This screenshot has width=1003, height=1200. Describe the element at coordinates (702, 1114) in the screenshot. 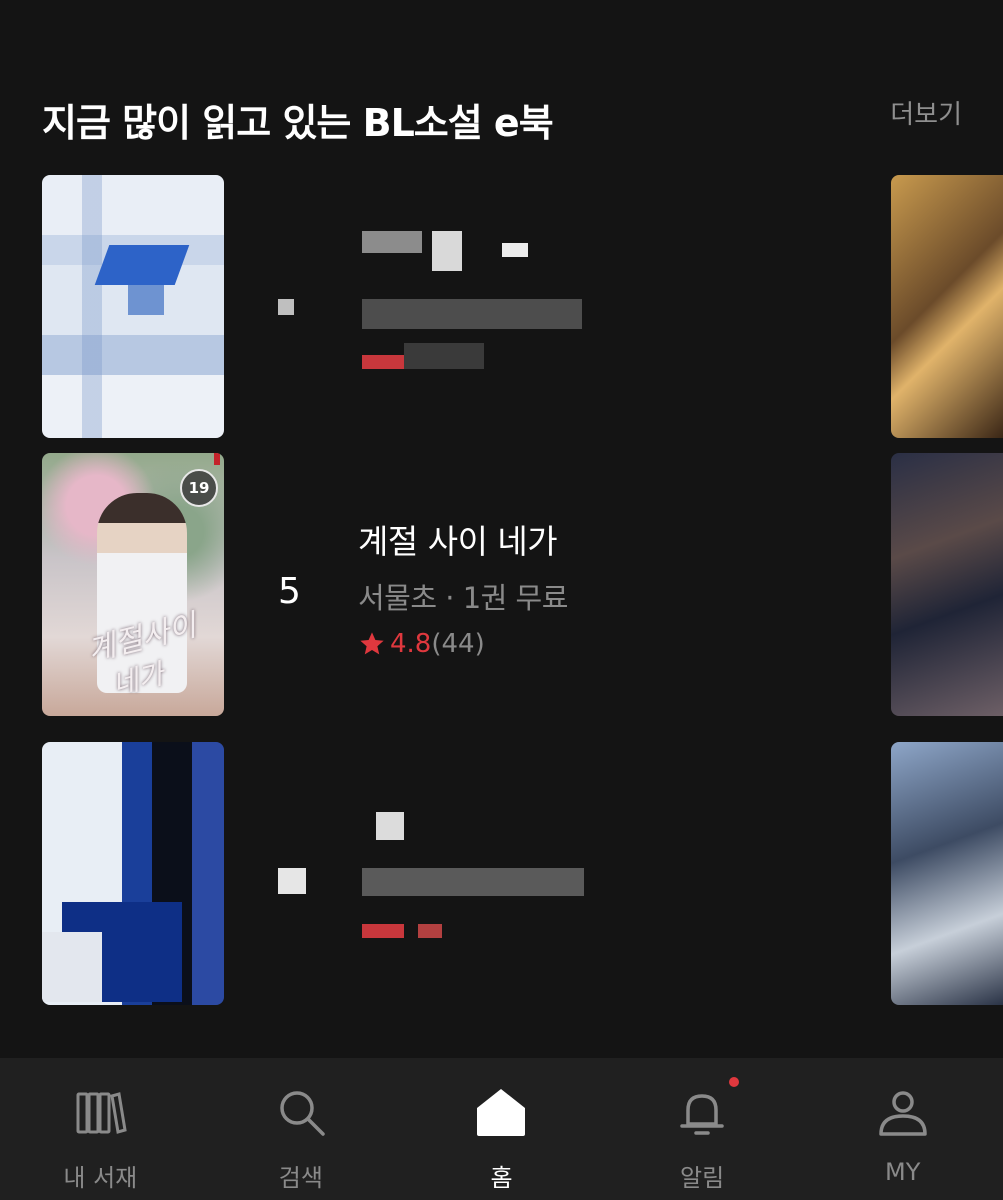

I see `bell-icon` at that location.